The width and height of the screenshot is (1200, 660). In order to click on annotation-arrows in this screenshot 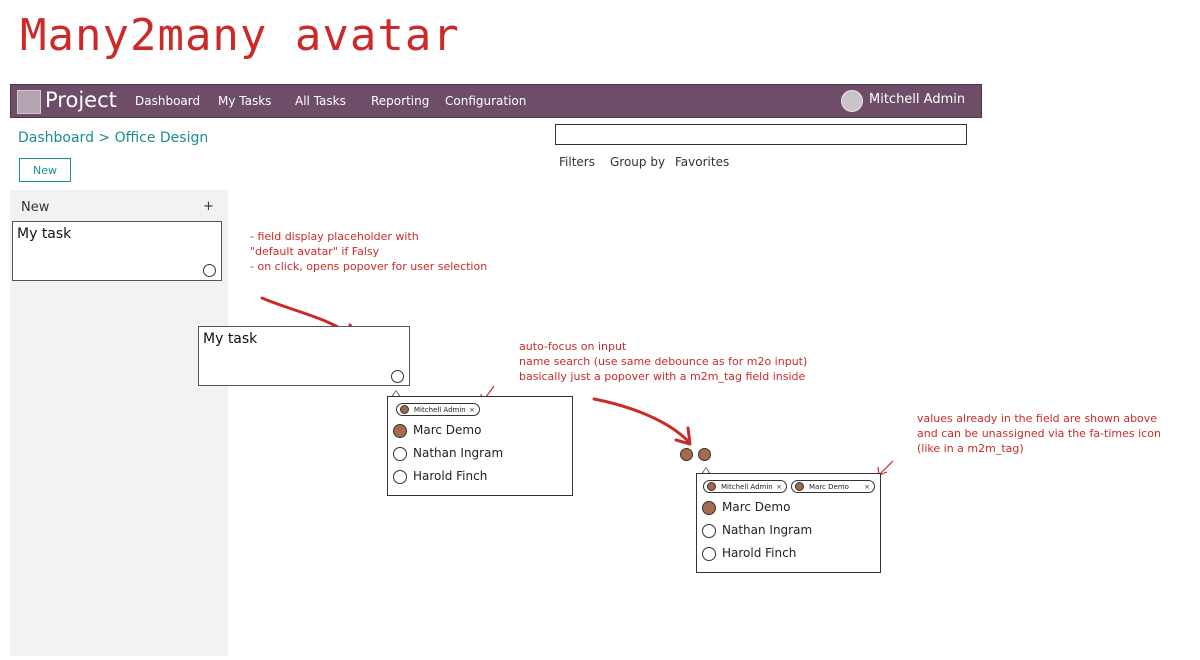, I will do `click(577, 386)`.